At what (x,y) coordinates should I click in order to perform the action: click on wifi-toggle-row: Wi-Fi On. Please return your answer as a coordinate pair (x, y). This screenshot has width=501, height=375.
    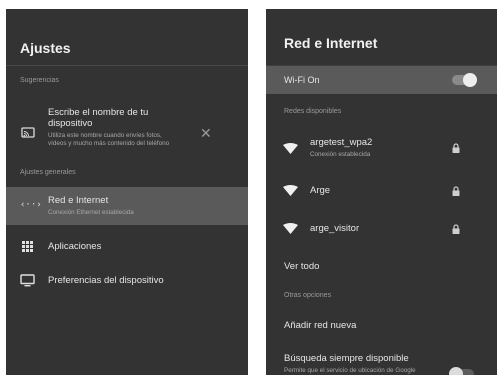
    Looking at the image, I should click on (381, 80).